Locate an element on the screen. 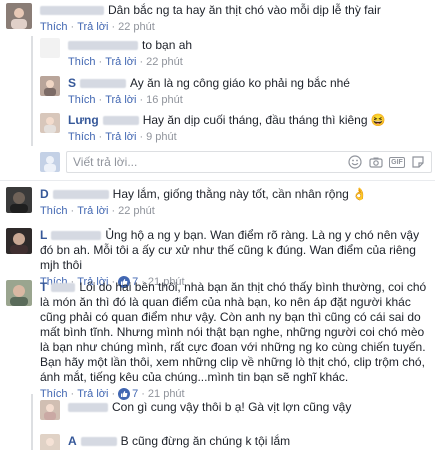 The image size is (435, 450). reply-comment: A B cũng đừng ăn chúng k tội lắm is located at coordinates (235, 442).